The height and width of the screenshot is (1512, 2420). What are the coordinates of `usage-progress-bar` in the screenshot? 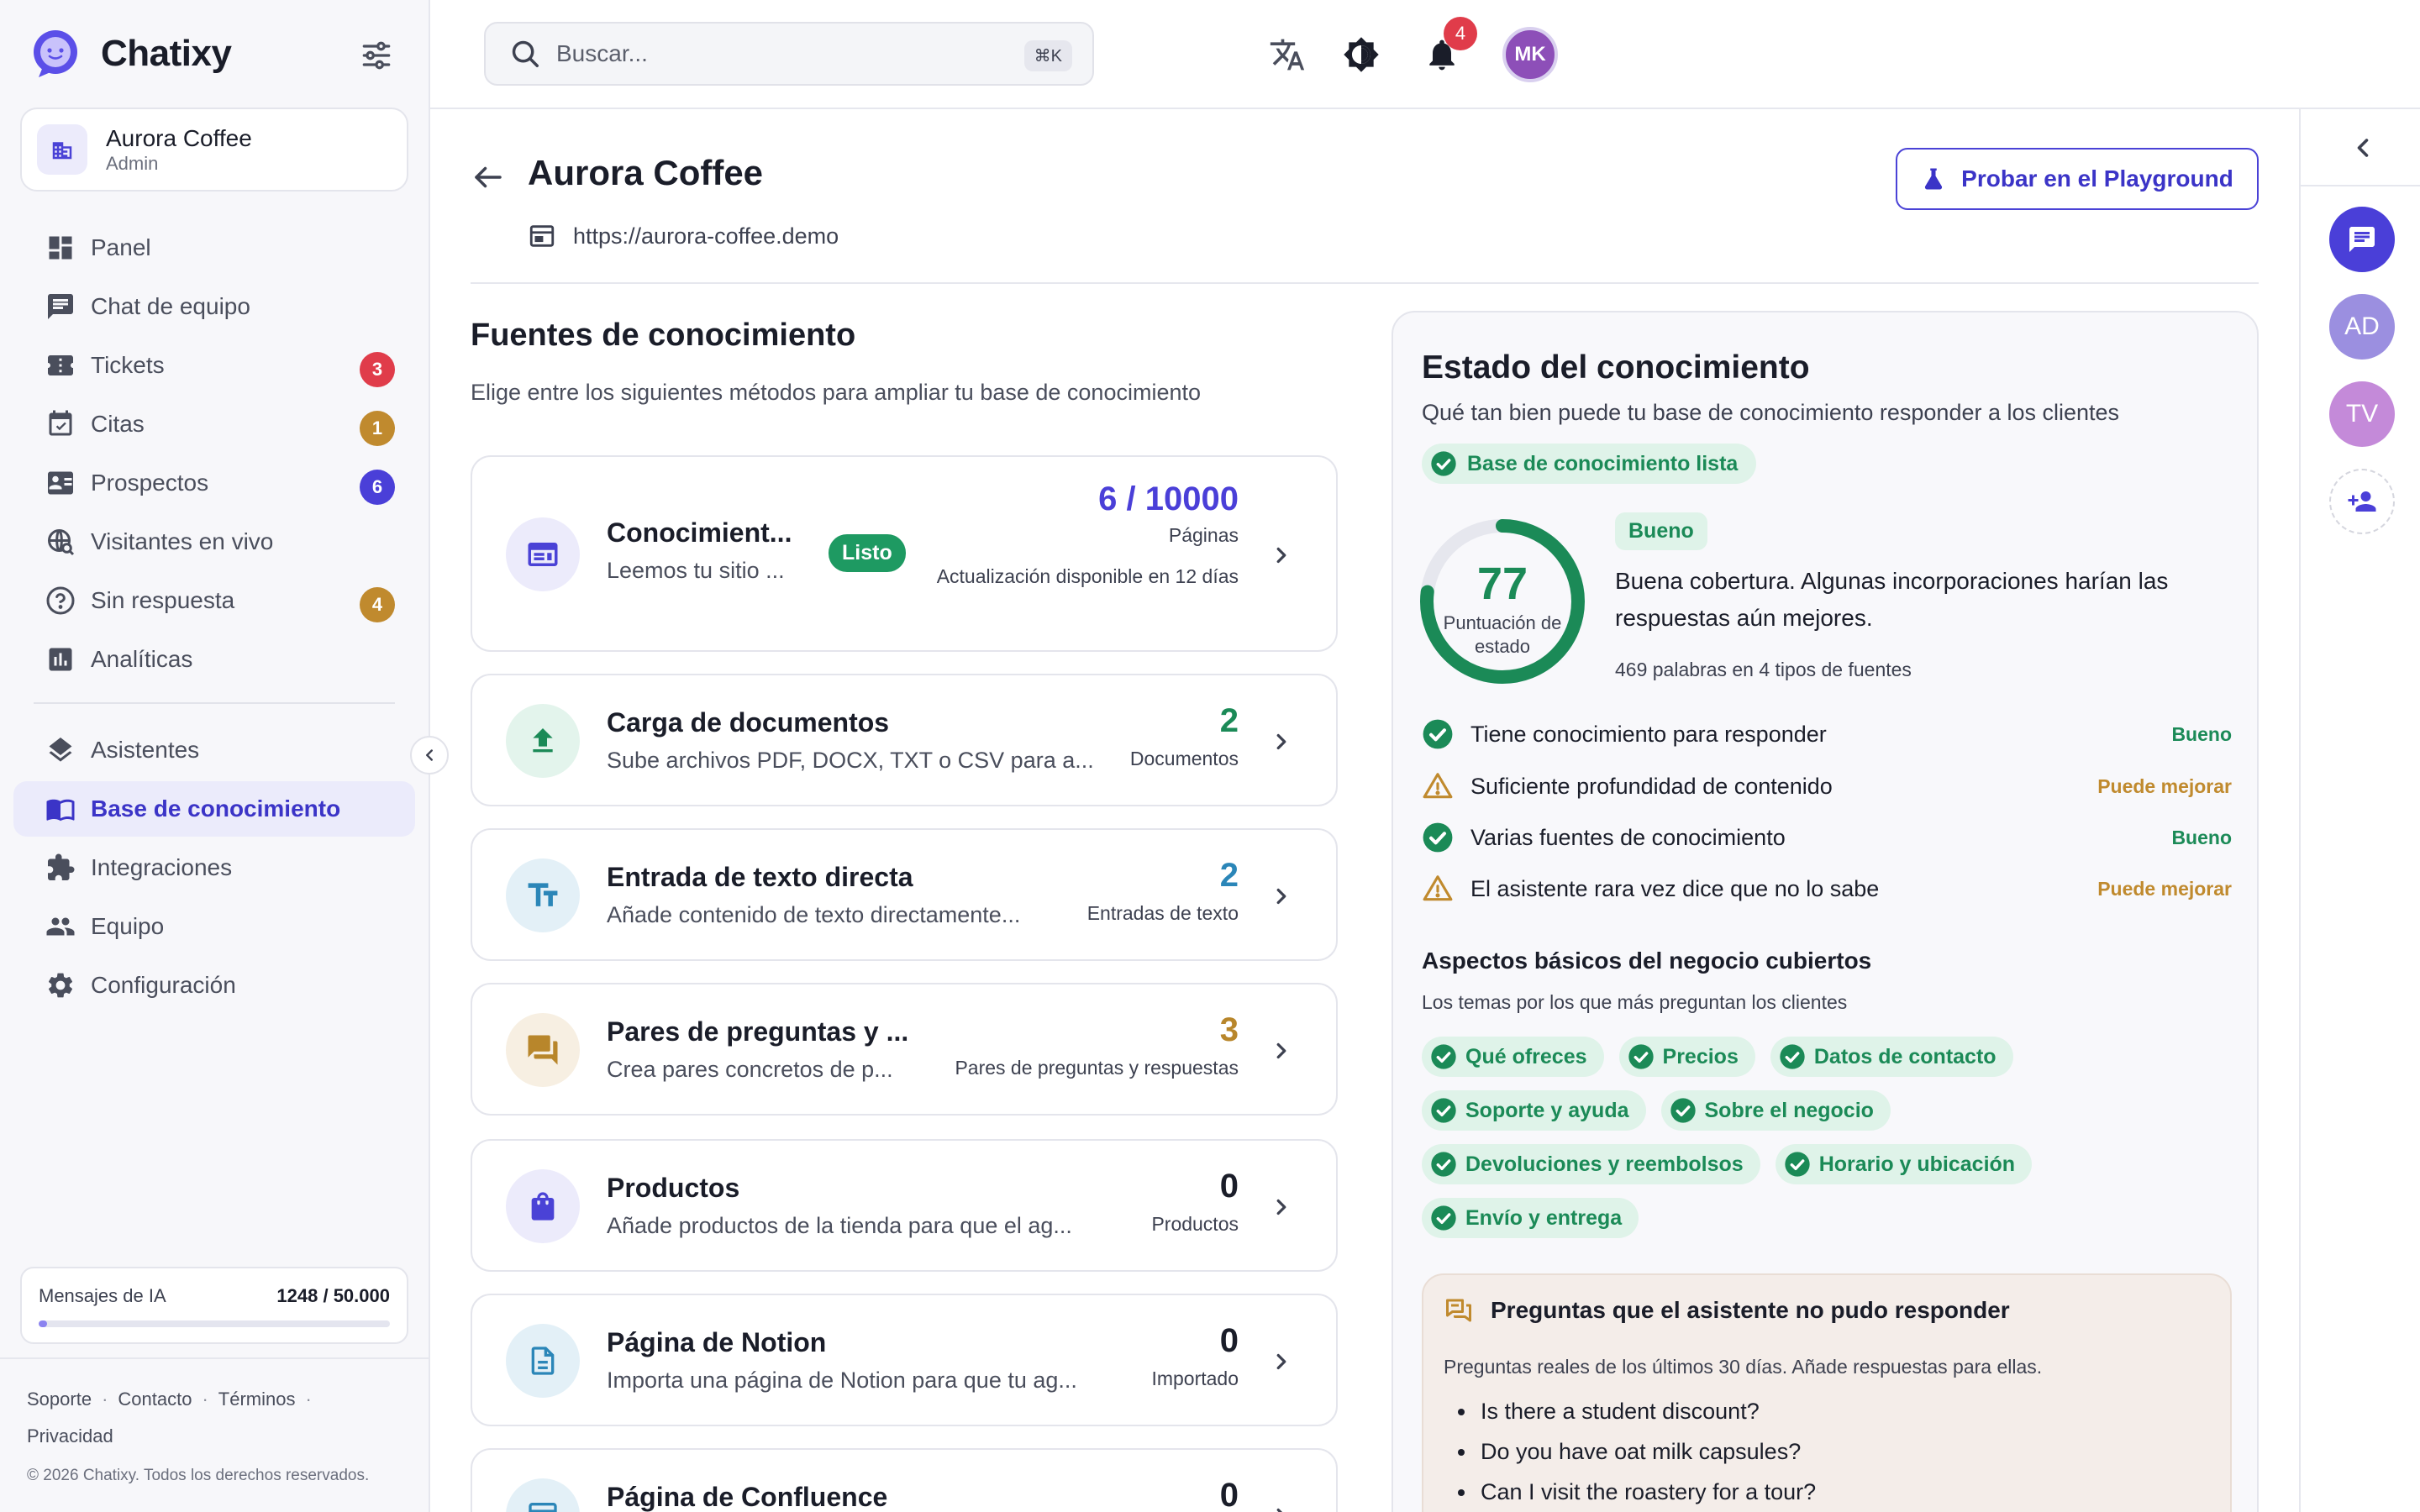 It's located at (214, 1323).